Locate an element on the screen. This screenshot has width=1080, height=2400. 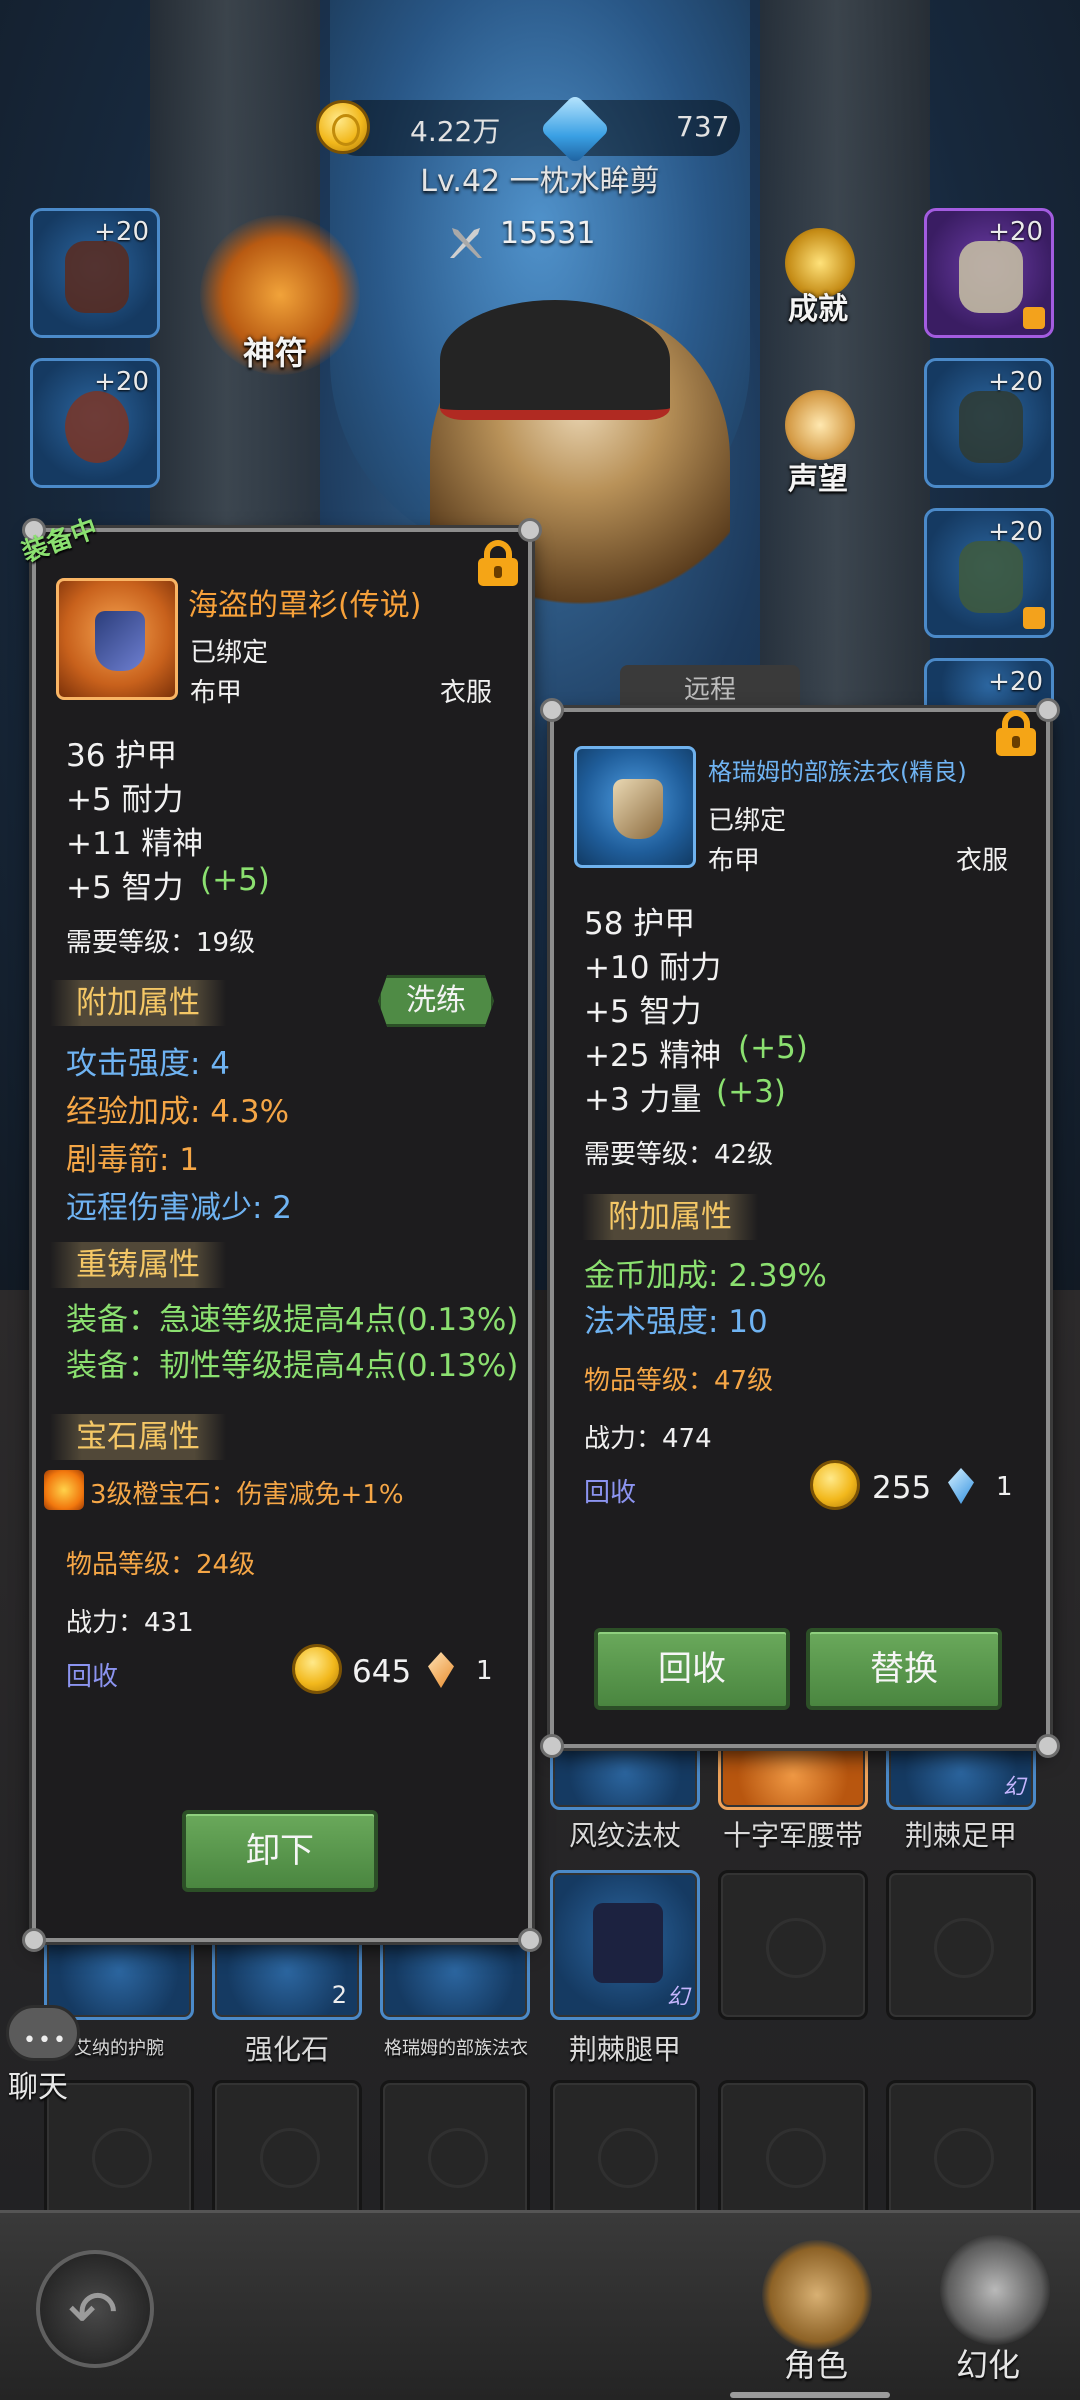
recycle-gold-amount: 645 is located at coordinates (382, 1672).